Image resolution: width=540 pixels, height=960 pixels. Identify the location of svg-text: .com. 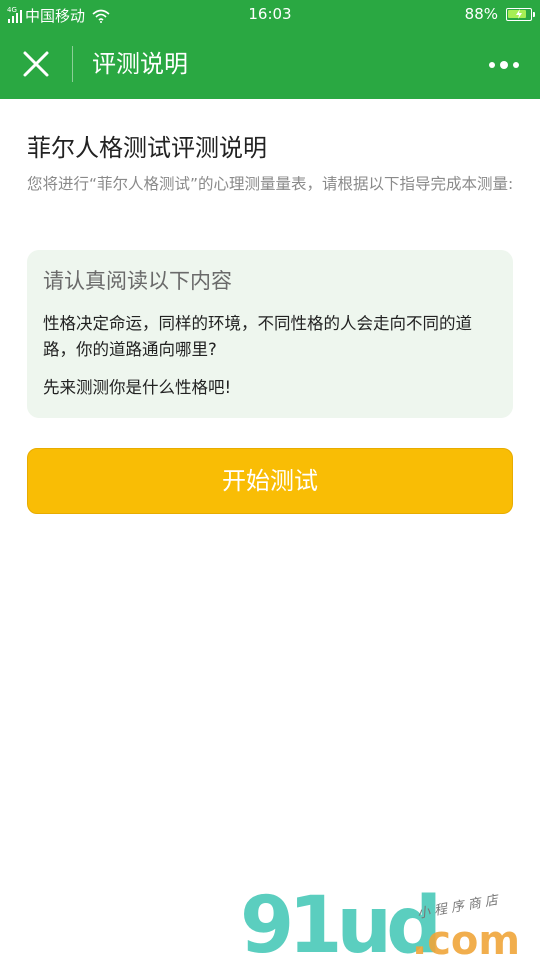
(466, 939).